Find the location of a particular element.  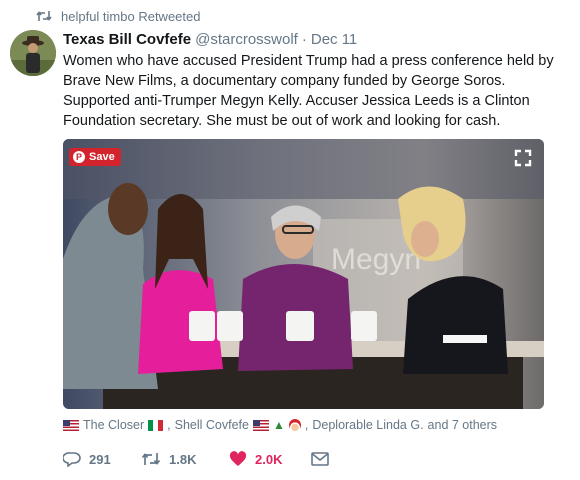

envelope-icon is located at coordinates (320, 459).